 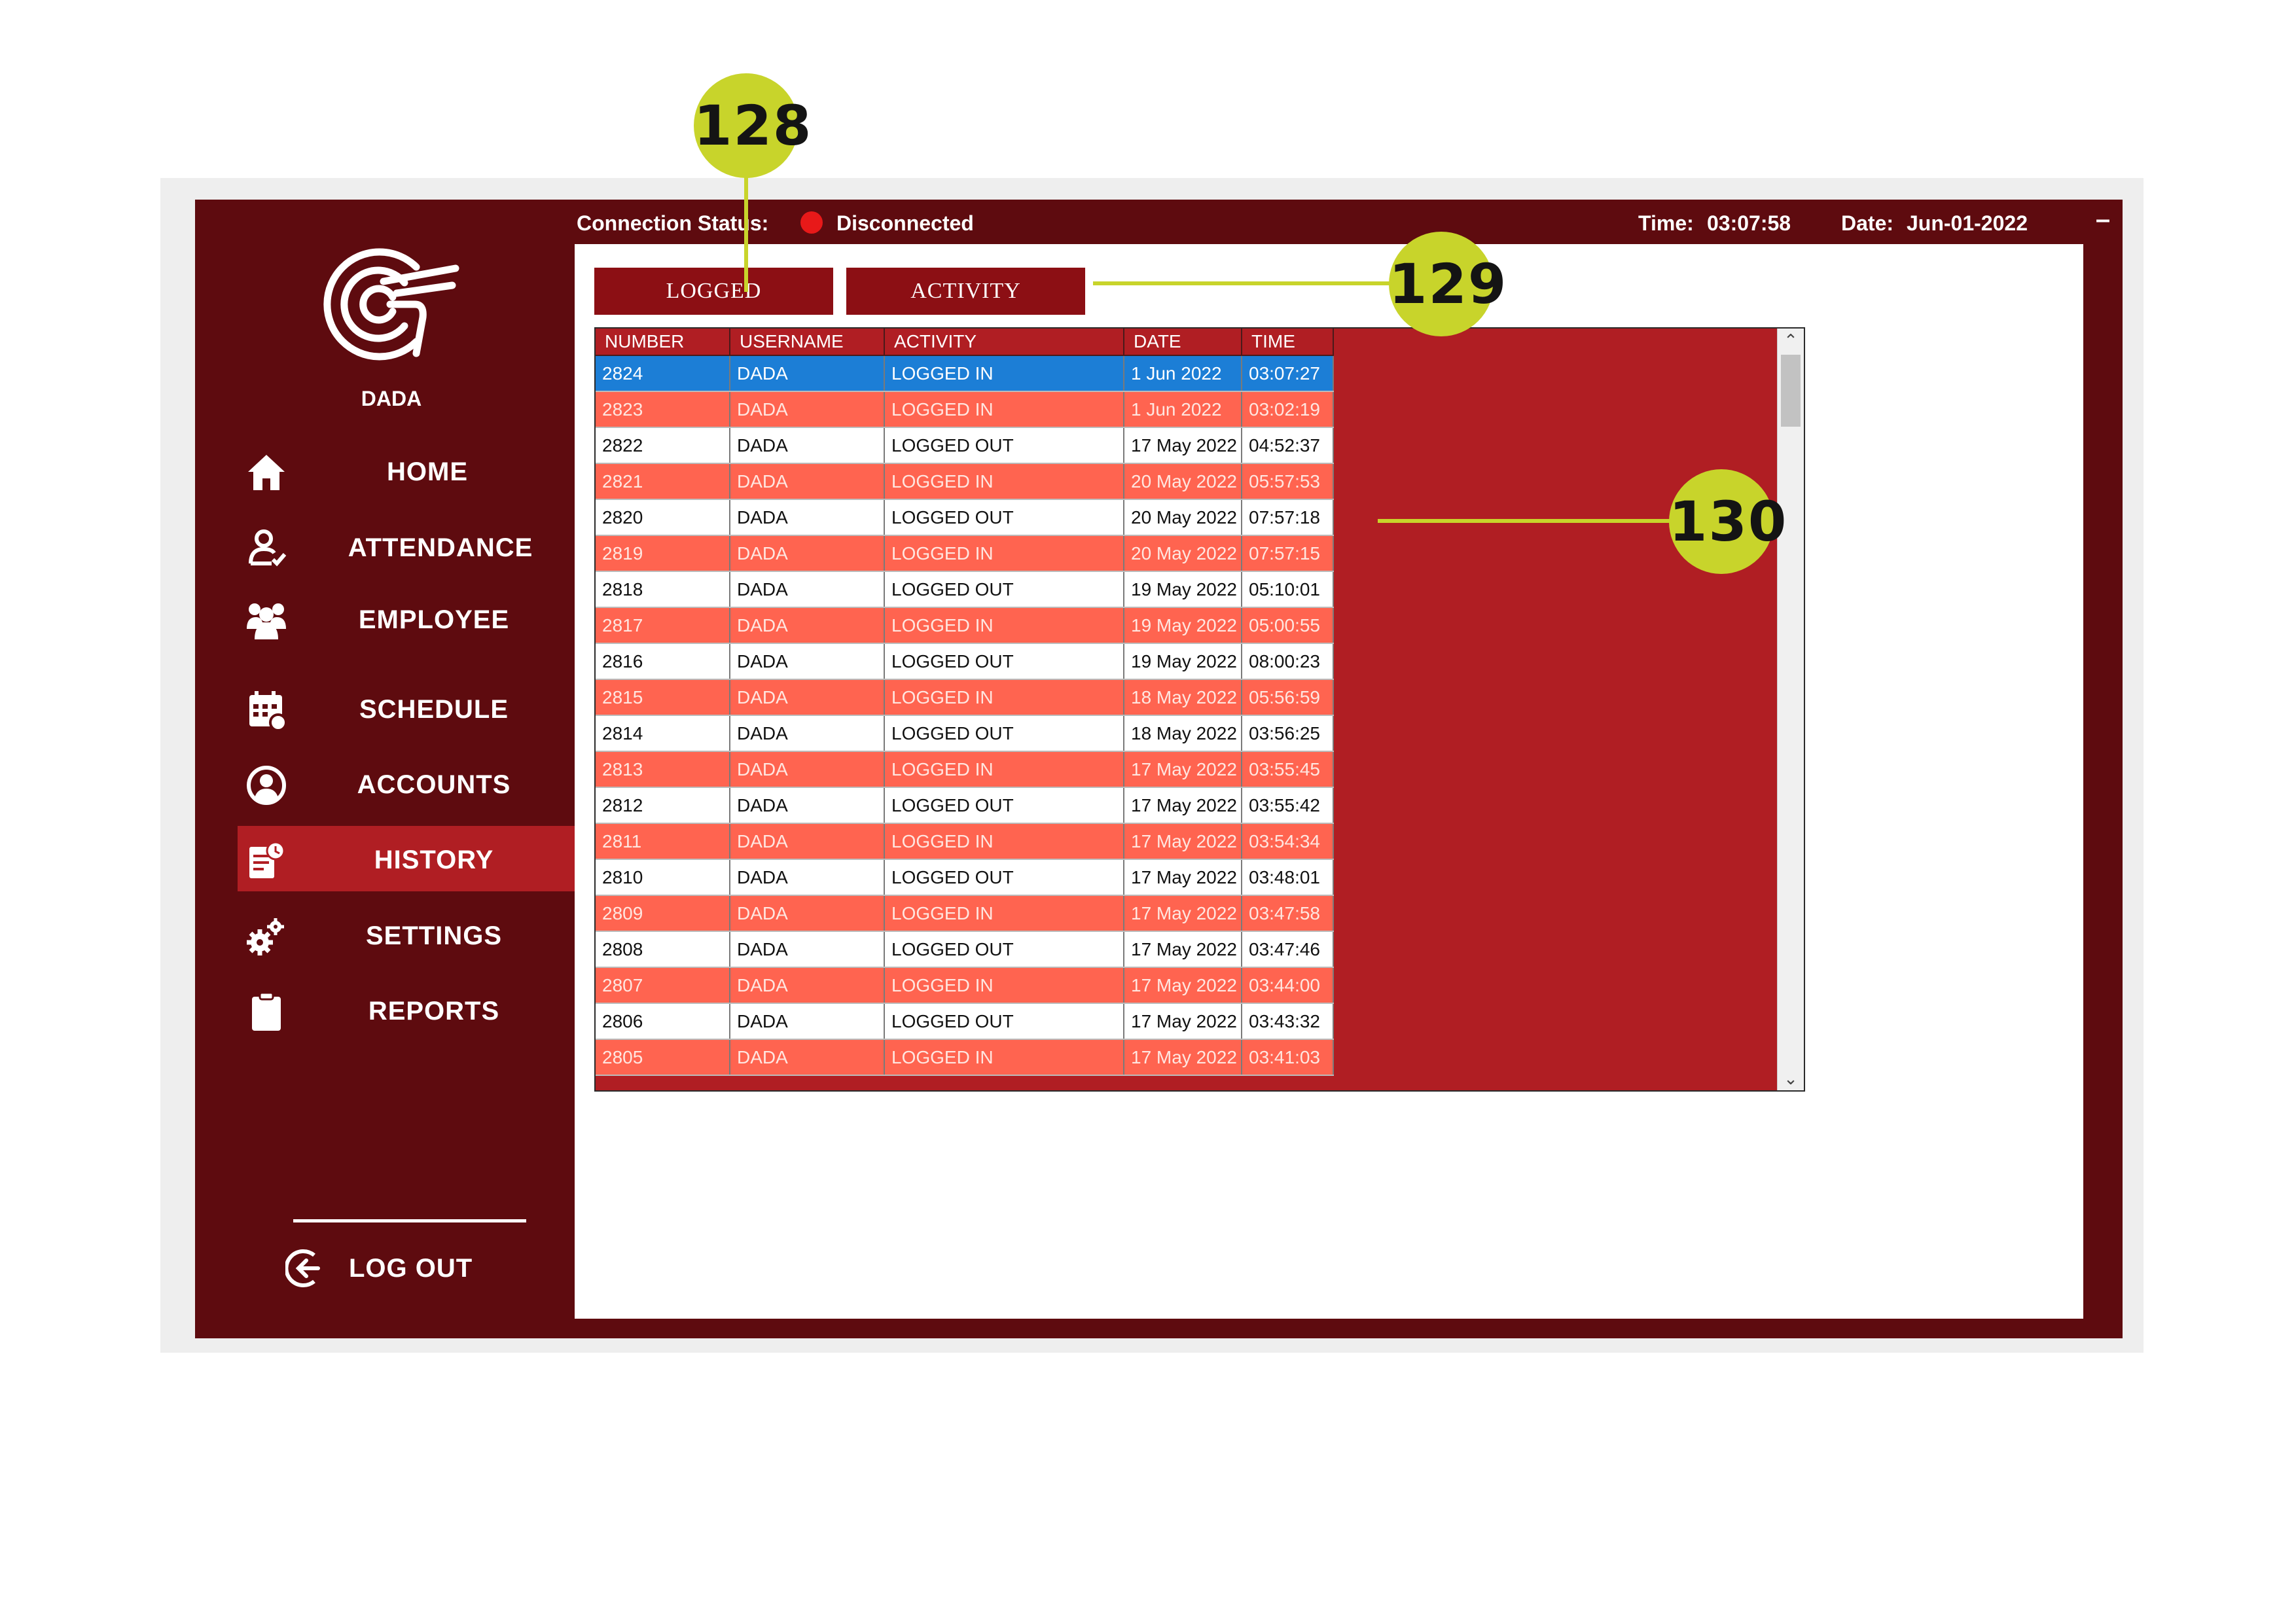 What do you see at coordinates (713, 291) in the screenshot?
I see `tab-logged: LOGGED` at bounding box center [713, 291].